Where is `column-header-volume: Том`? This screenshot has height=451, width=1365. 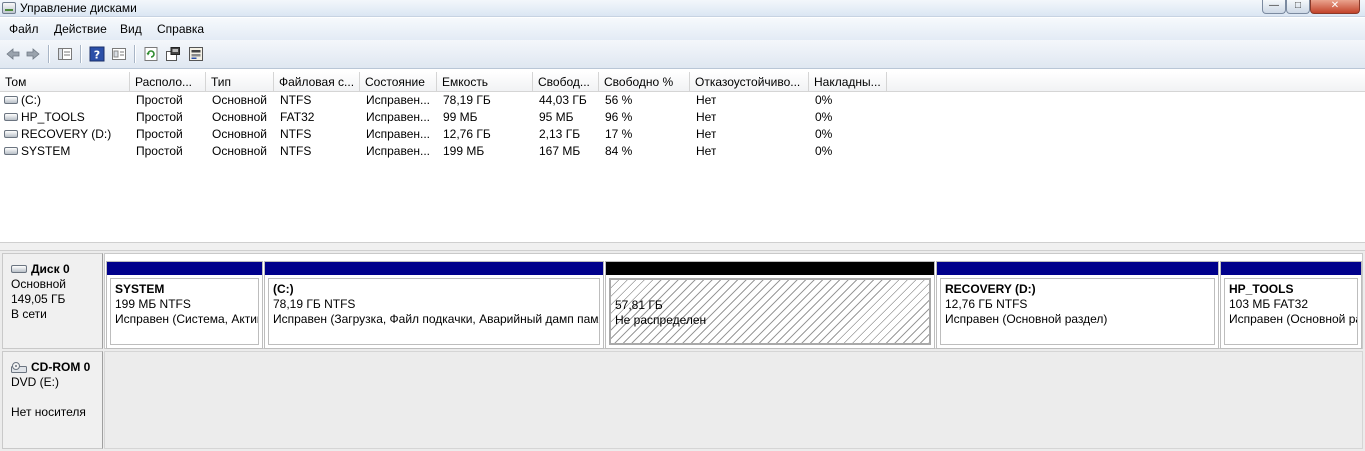
column-header-volume: Том is located at coordinates (65, 82).